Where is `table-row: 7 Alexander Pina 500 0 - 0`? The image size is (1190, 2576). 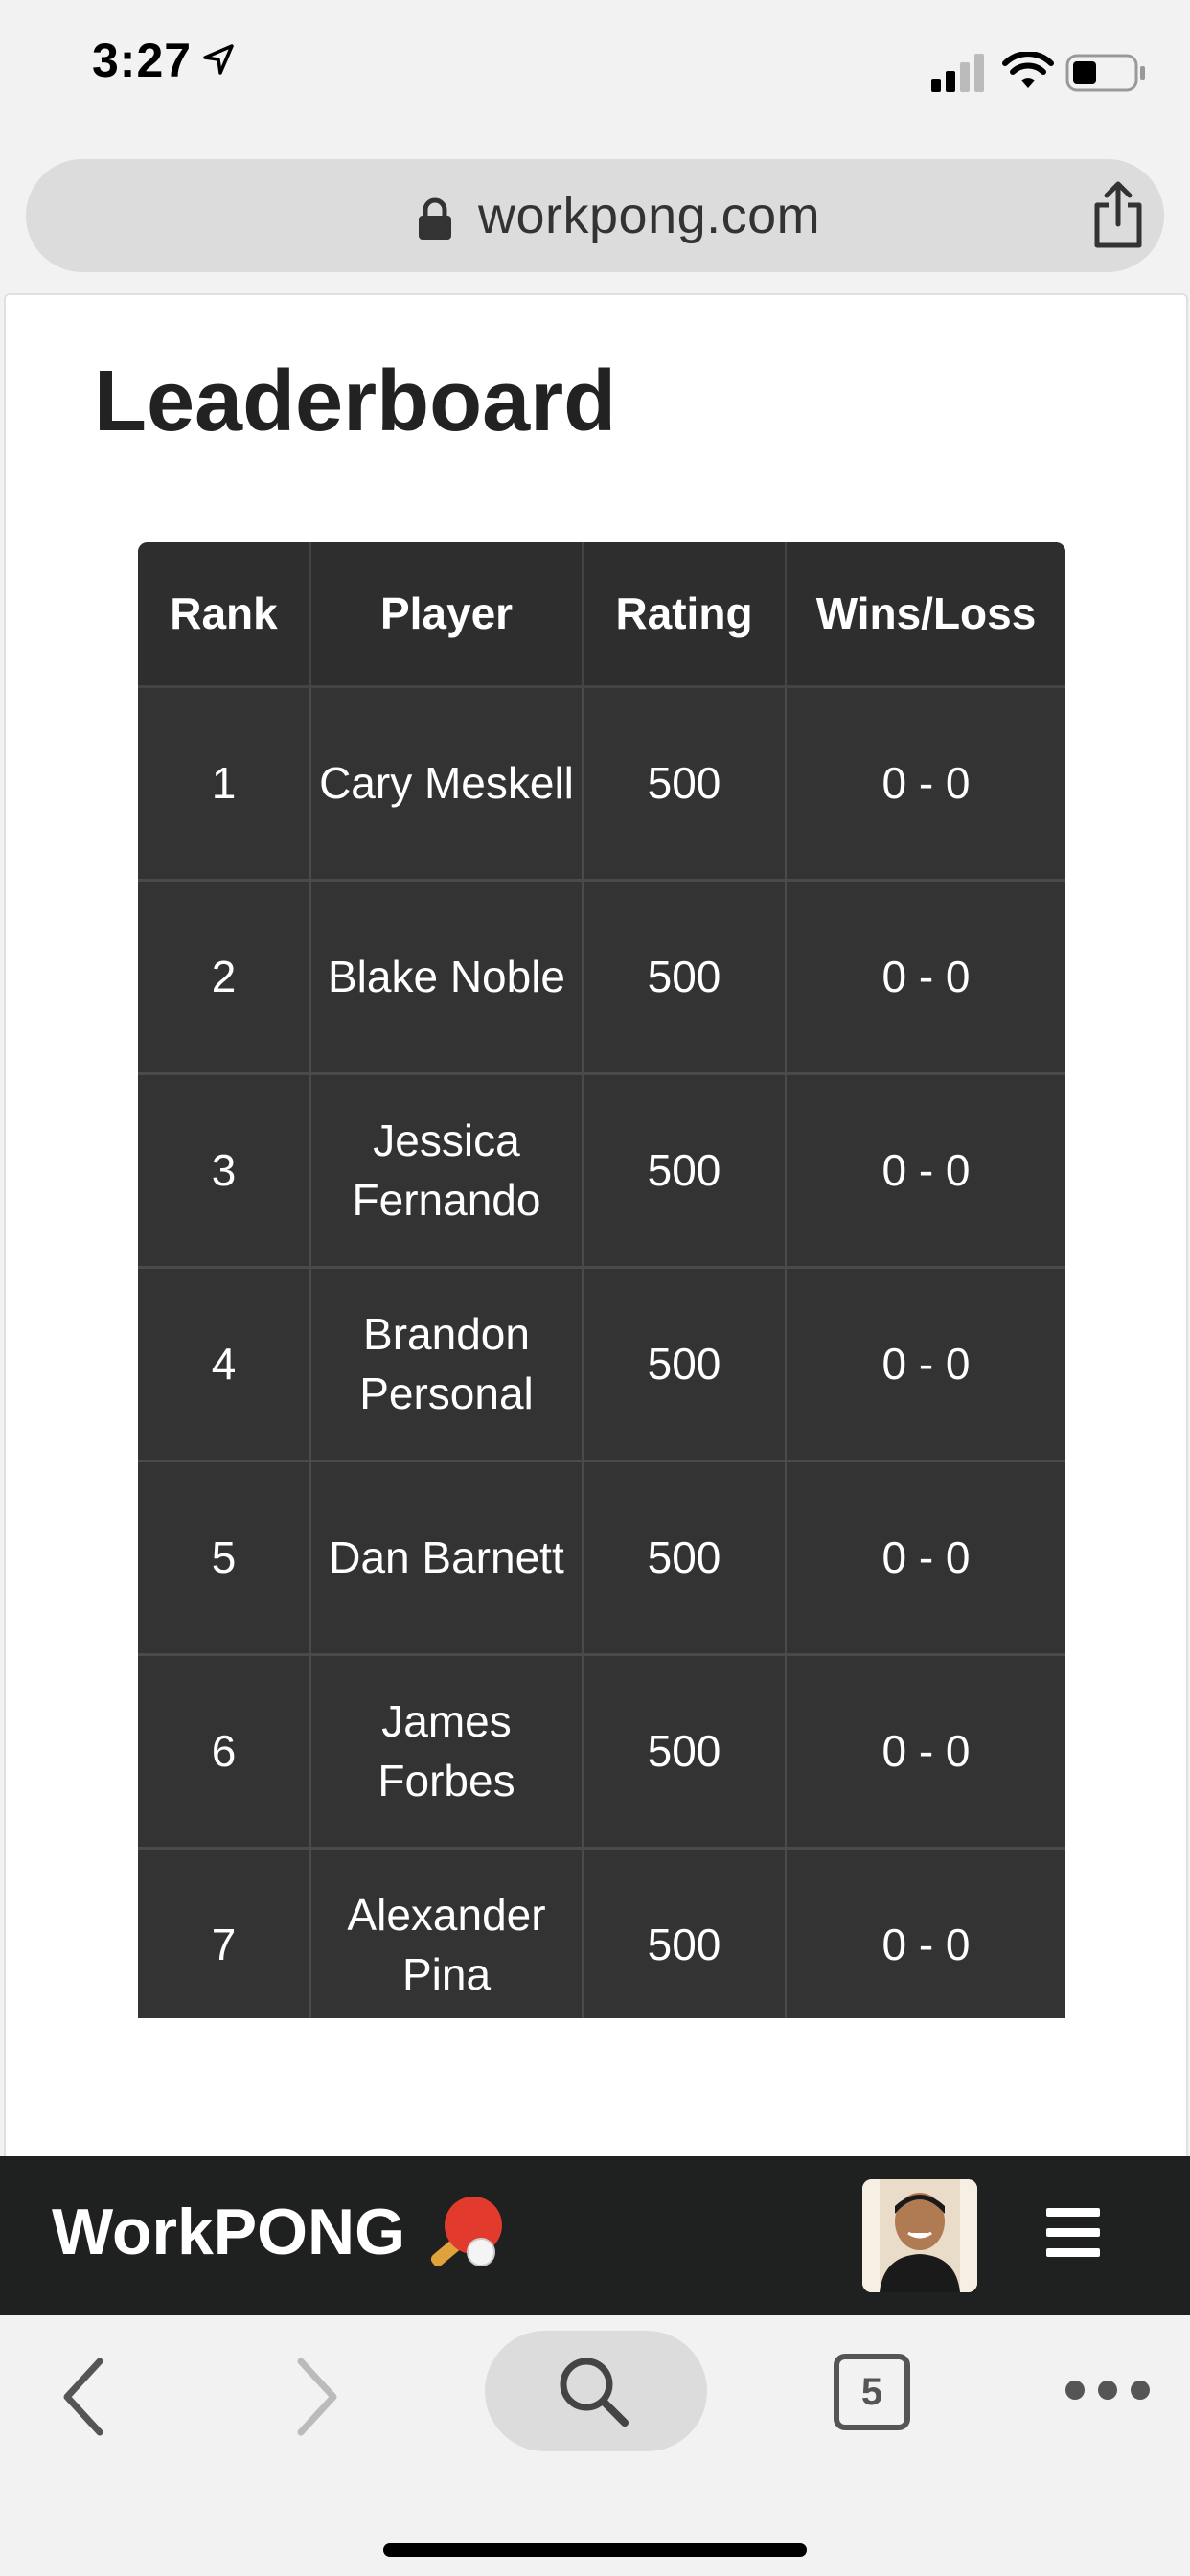 table-row: 7 Alexander Pina 500 0 - 0 is located at coordinates (602, 1933).